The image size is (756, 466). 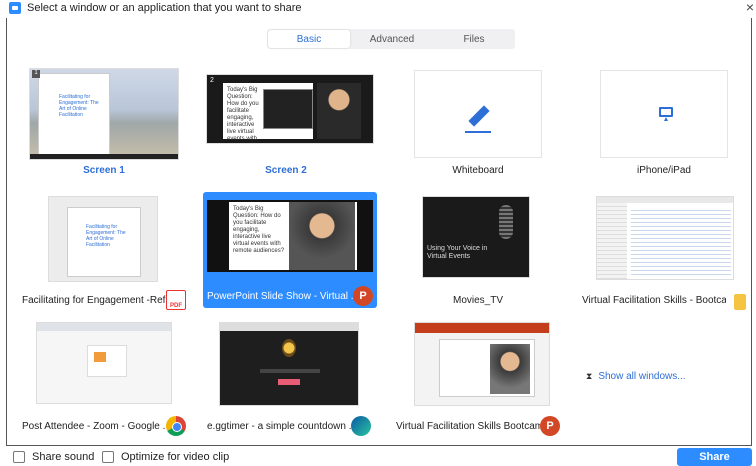 I want to click on tab-advanced: Advanced, so click(x=392, y=39).